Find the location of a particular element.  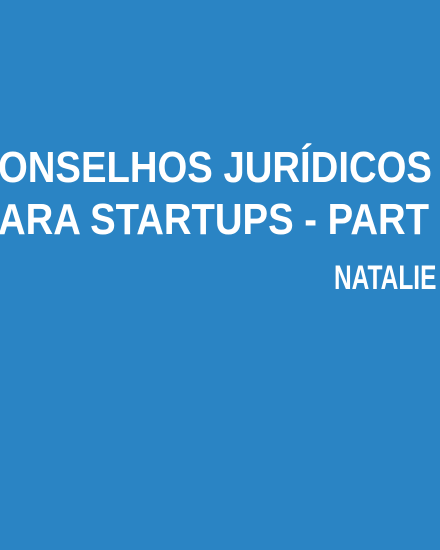

title-line-2: ARA STARTUPS - PART is located at coordinates (214, 219).